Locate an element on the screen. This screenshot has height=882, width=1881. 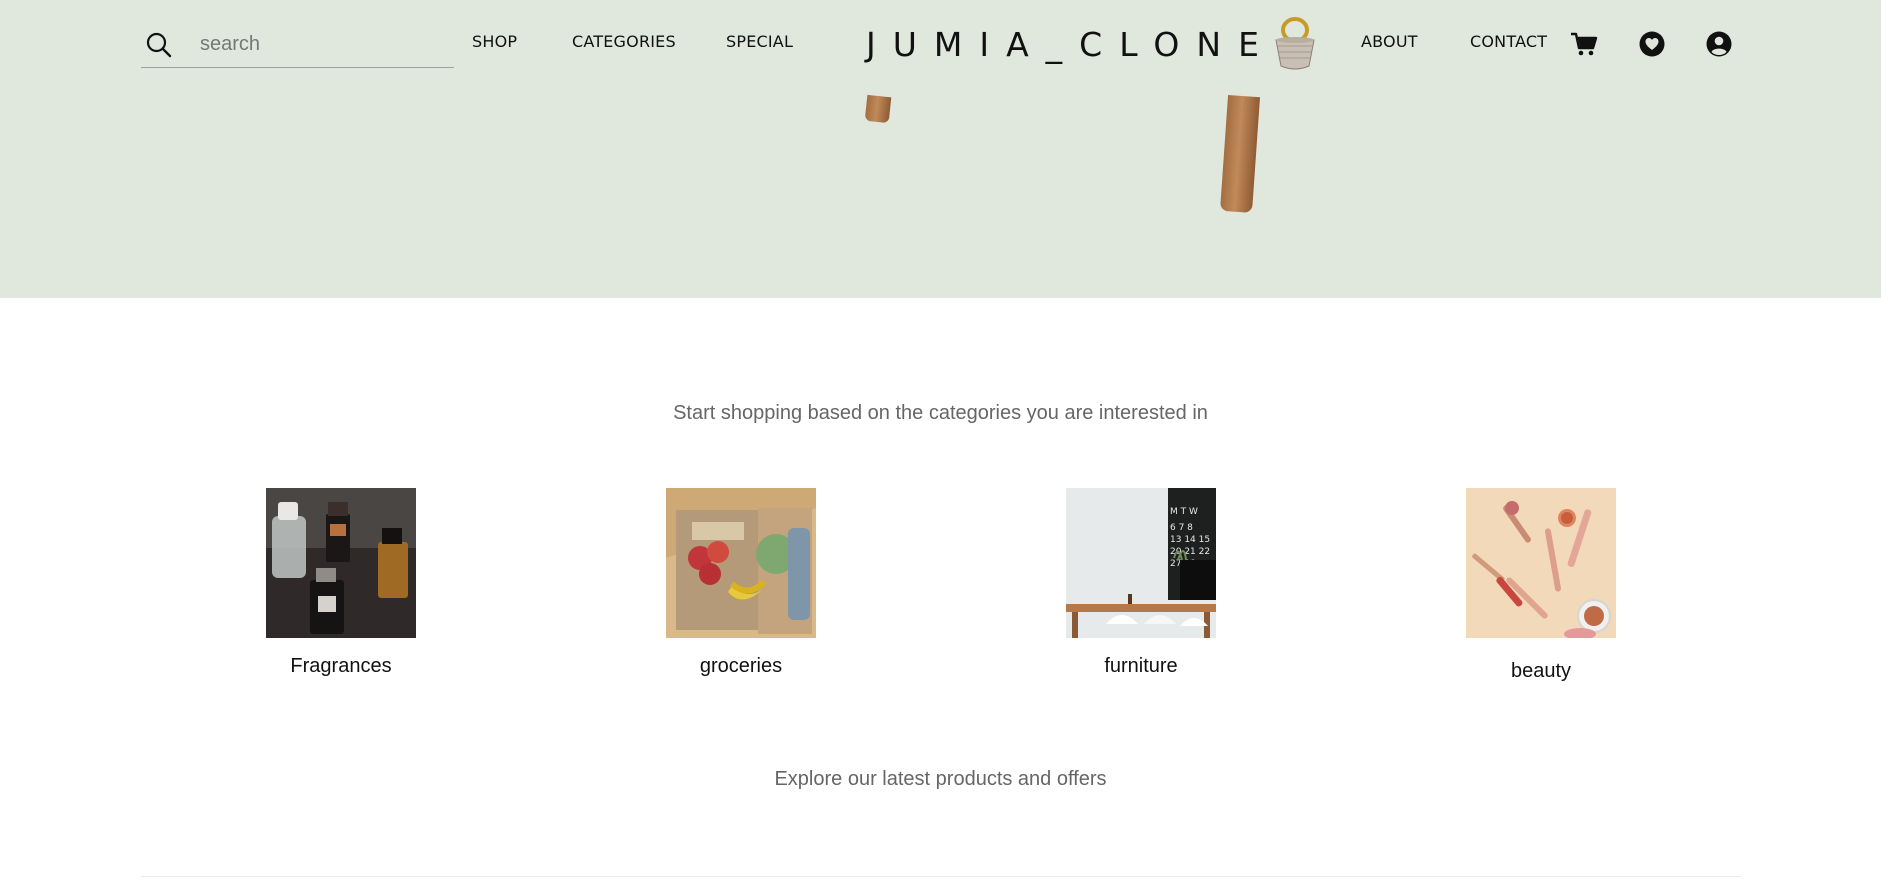
category-card-groceries: groceries is located at coordinates (741, 583).